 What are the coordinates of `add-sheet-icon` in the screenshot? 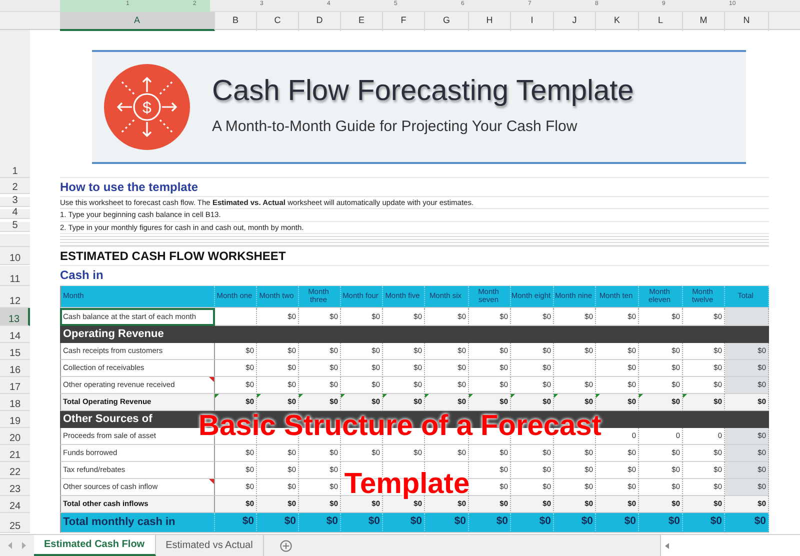 It's located at (286, 546).